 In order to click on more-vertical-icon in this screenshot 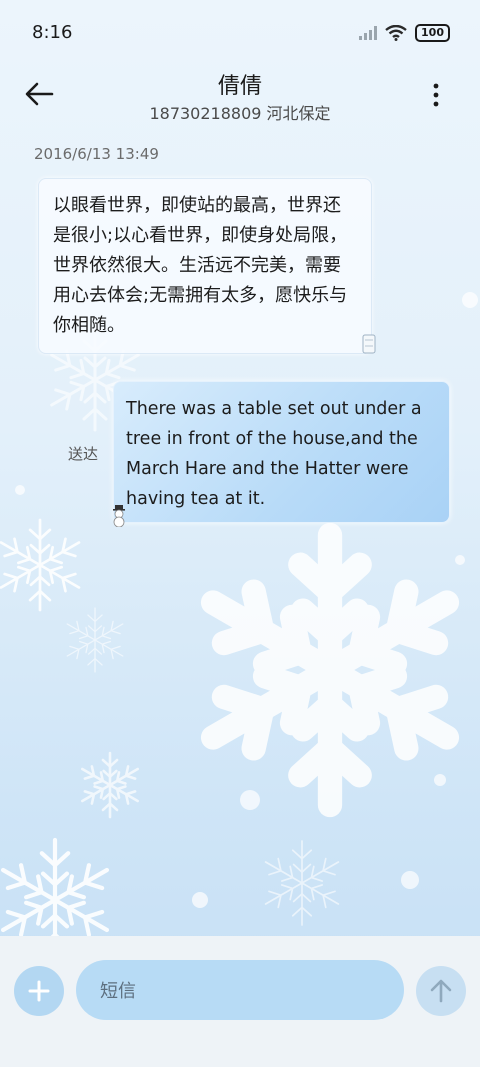, I will do `click(436, 95)`.